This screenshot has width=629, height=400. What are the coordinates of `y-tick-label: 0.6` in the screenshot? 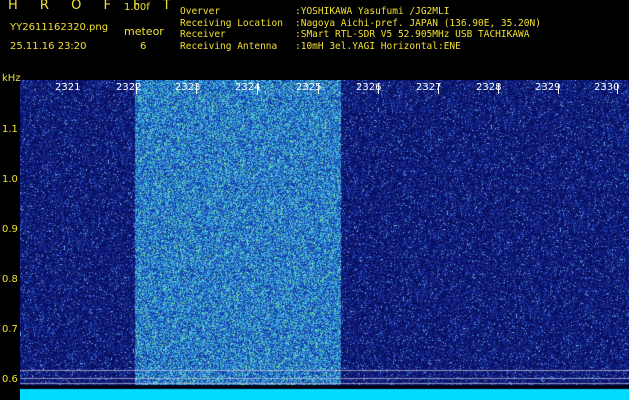 It's located at (10, 379).